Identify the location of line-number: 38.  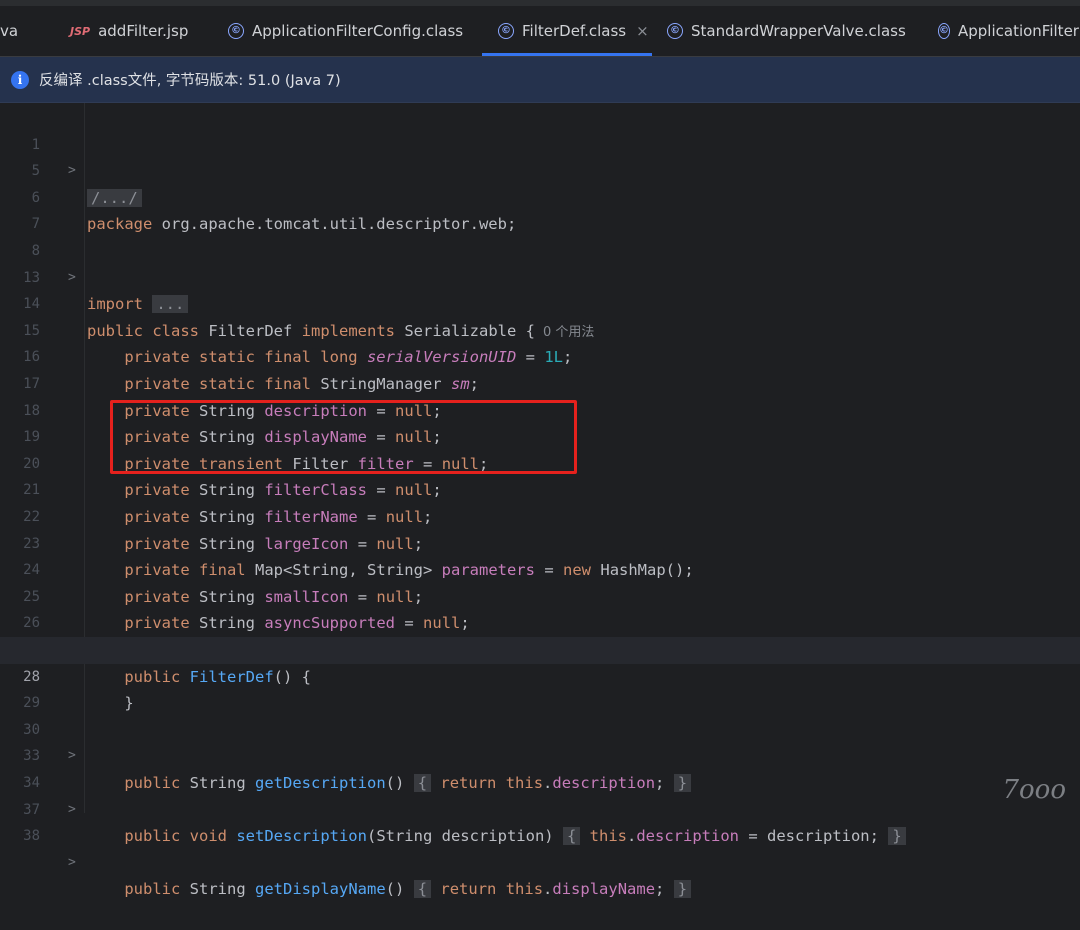
(31, 836).